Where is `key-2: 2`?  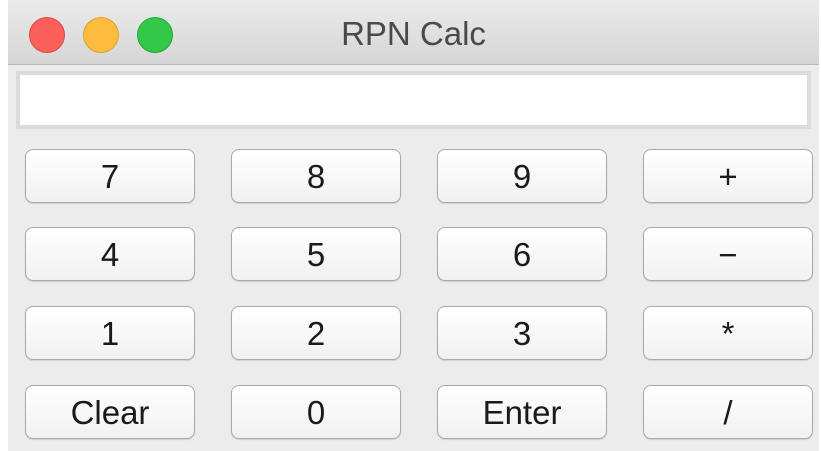
key-2: 2 is located at coordinates (316, 333).